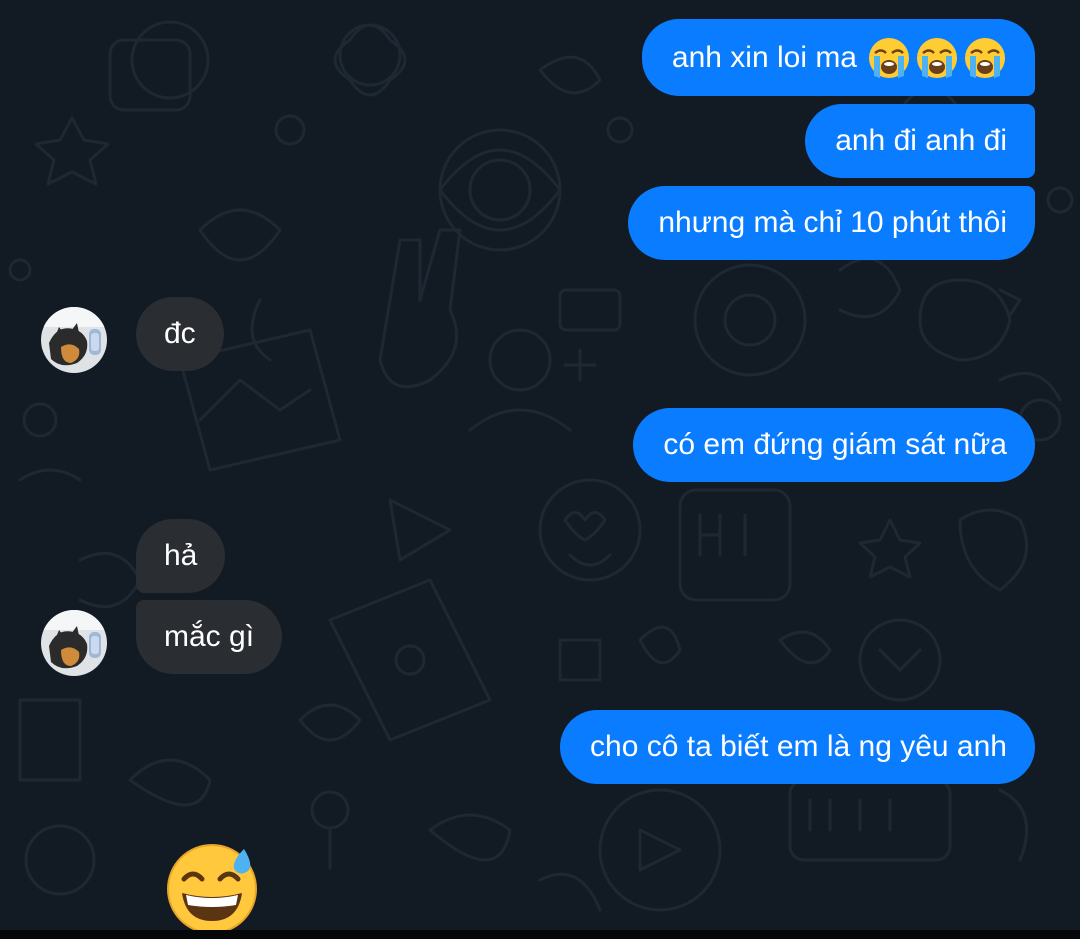 The height and width of the screenshot is (939, 1080). I want to click on message-text: hả, so click(181, 555).